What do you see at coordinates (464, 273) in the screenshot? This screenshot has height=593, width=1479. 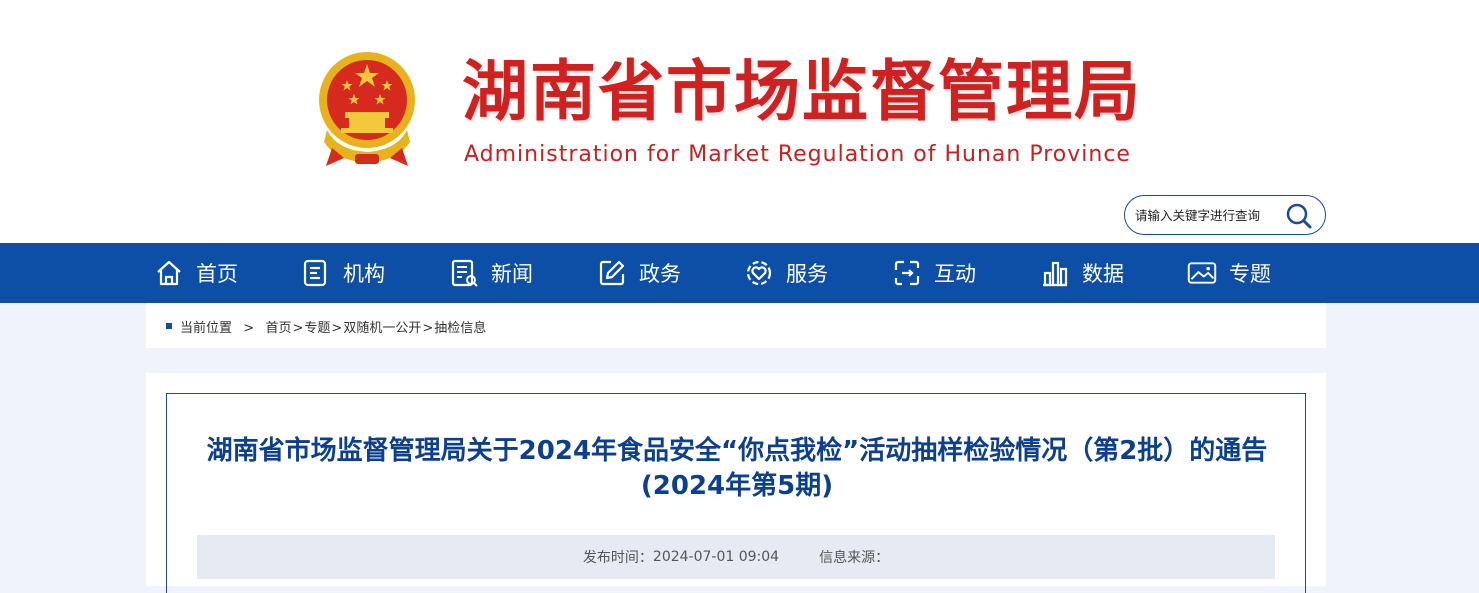 I see `news-icon` at bounding box center [464, 273].